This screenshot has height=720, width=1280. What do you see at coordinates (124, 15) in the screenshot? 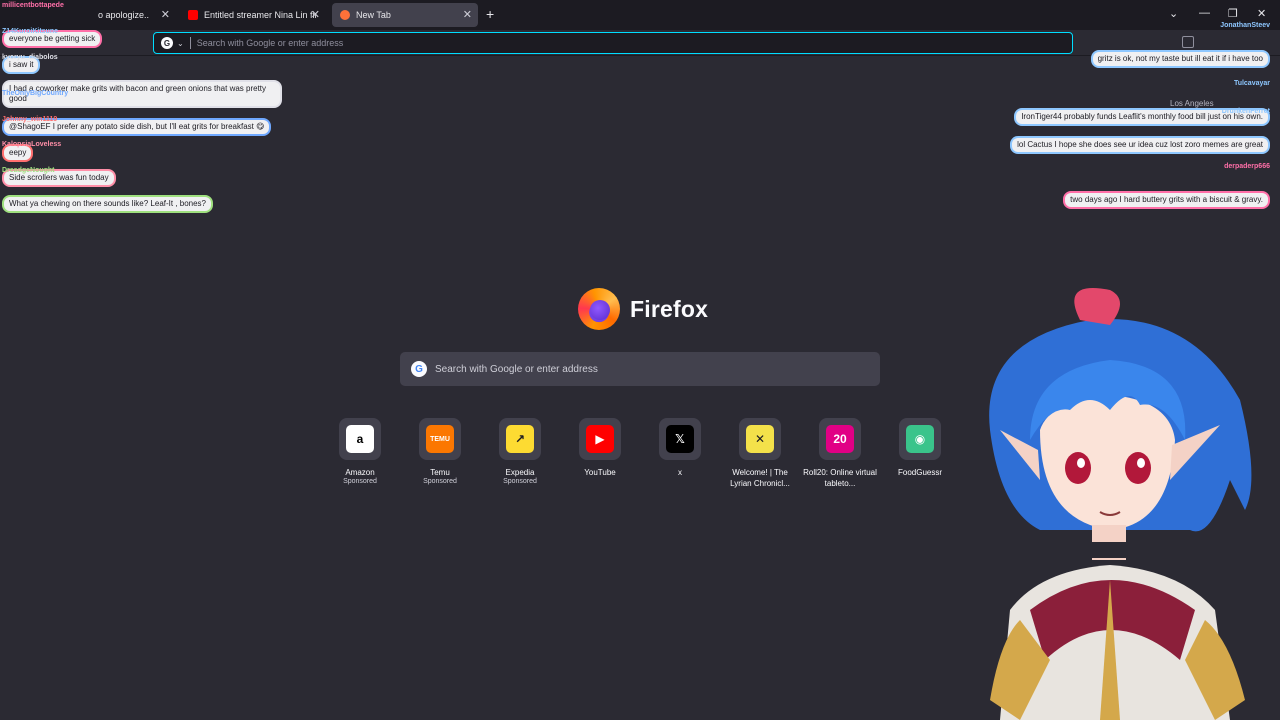
I see `tab-title: o apologize..` at bounding box center [124, 15].